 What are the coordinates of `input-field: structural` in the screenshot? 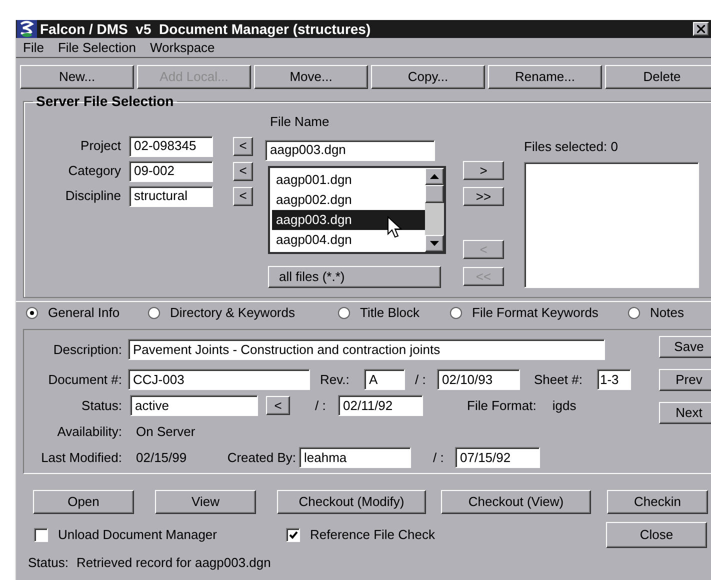 It's located at (171, 196).